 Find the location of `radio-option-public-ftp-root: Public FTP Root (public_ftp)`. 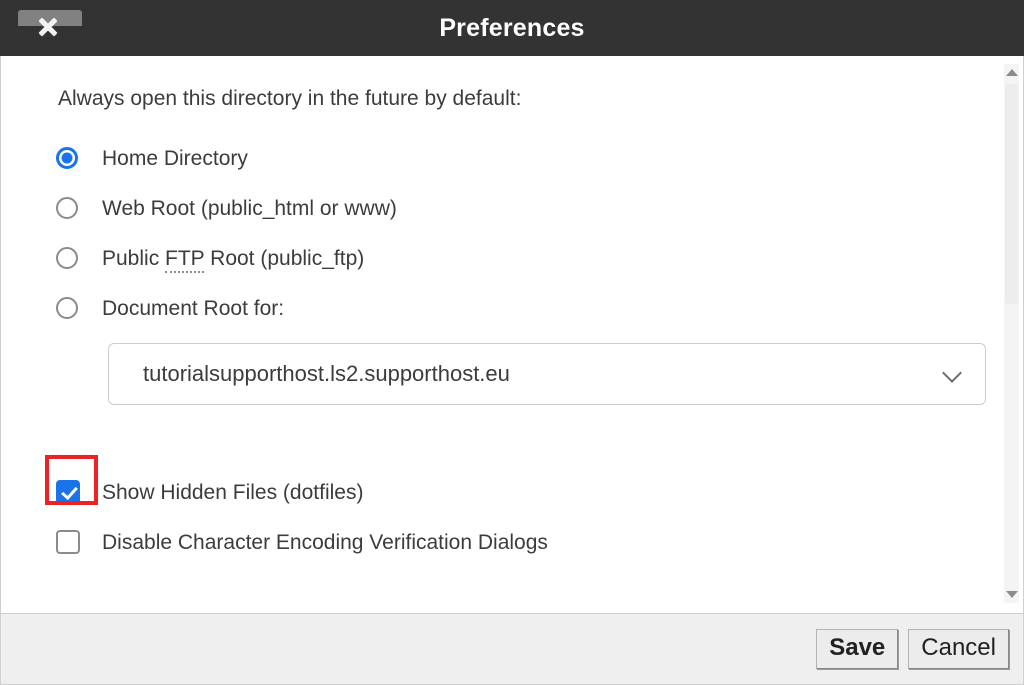

radio-option-public-ftp-root: Public FTP Root (public_ftp) is located at coordinates (528, 258).